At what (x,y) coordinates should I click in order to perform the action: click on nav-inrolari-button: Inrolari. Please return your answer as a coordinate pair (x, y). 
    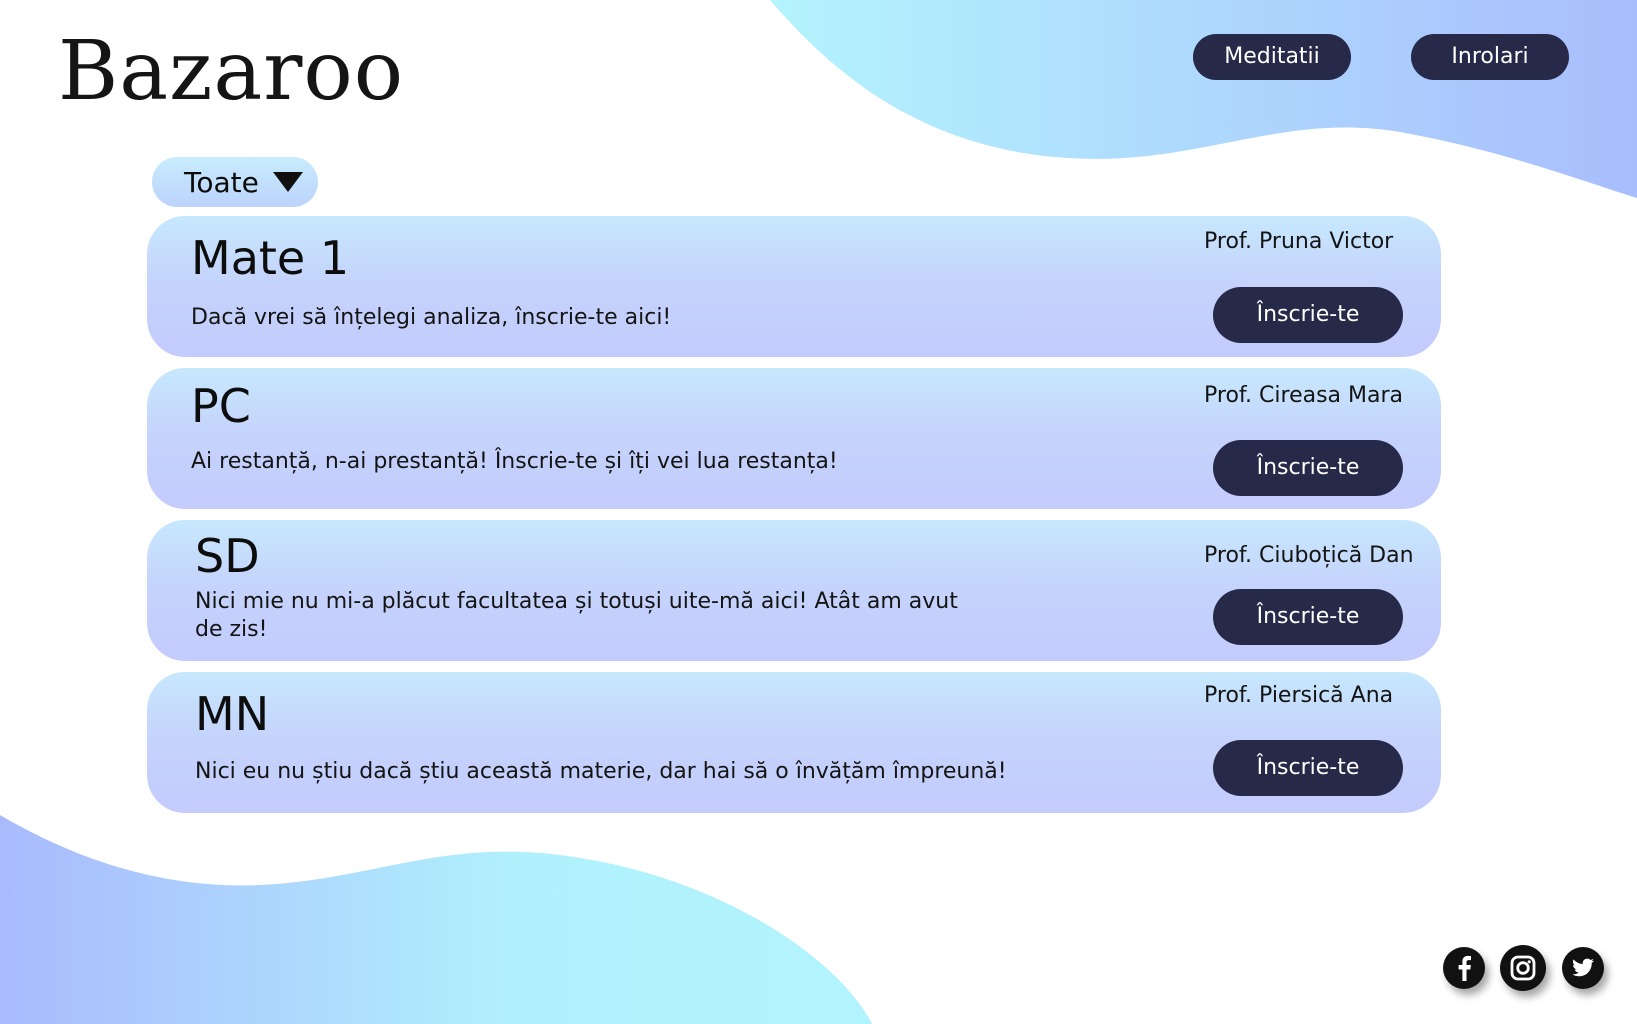
    Looking at the image, I should click on (1490, 57).